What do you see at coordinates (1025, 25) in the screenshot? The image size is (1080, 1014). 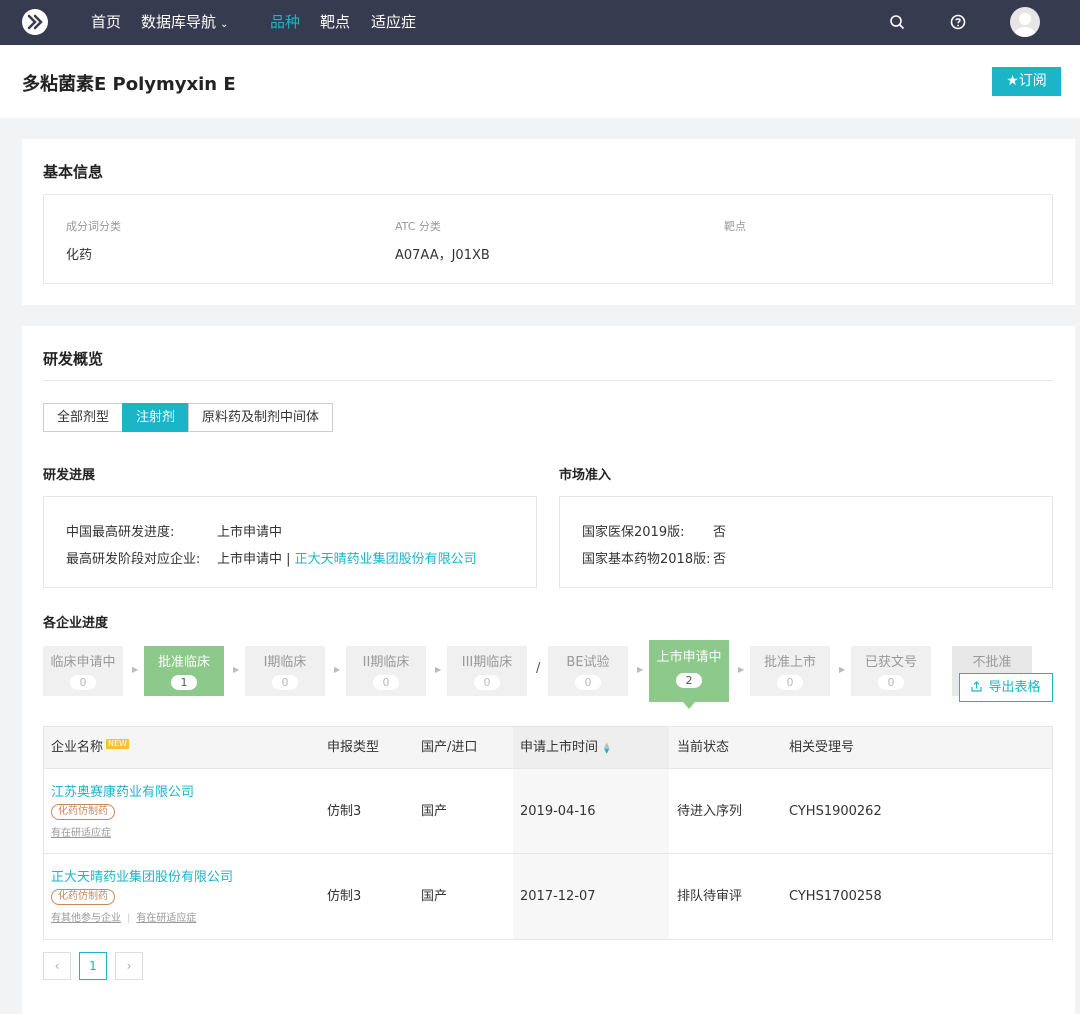 I see `user-icon` at bounding box center [1025, 25].